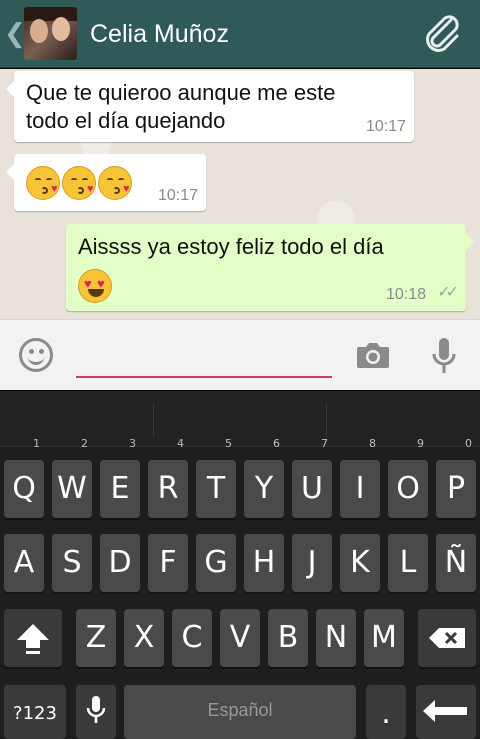 Image resolution: width=480 pixels, height=739 pixels. What do you see at coordinates (181, 92) in the screenshot?
I see `message-text: Que te quieroo aunque me este` at bounding box center [181, 92].